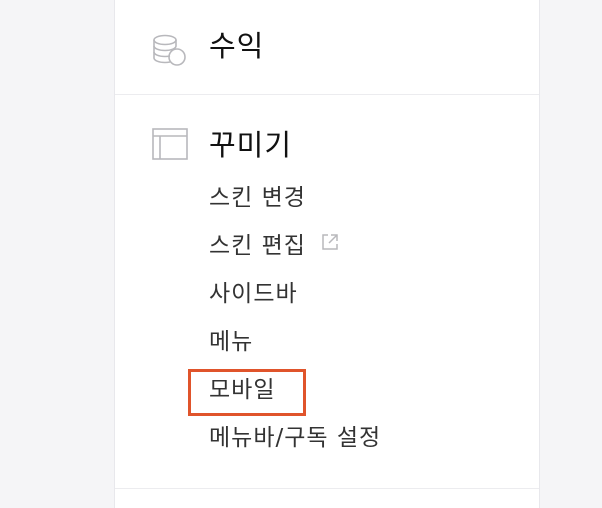  What do you see at coordinates (257, 198) in the screenshot?
I see `menu-item-label: 스킨 변경` at bounding box center [257, 198].